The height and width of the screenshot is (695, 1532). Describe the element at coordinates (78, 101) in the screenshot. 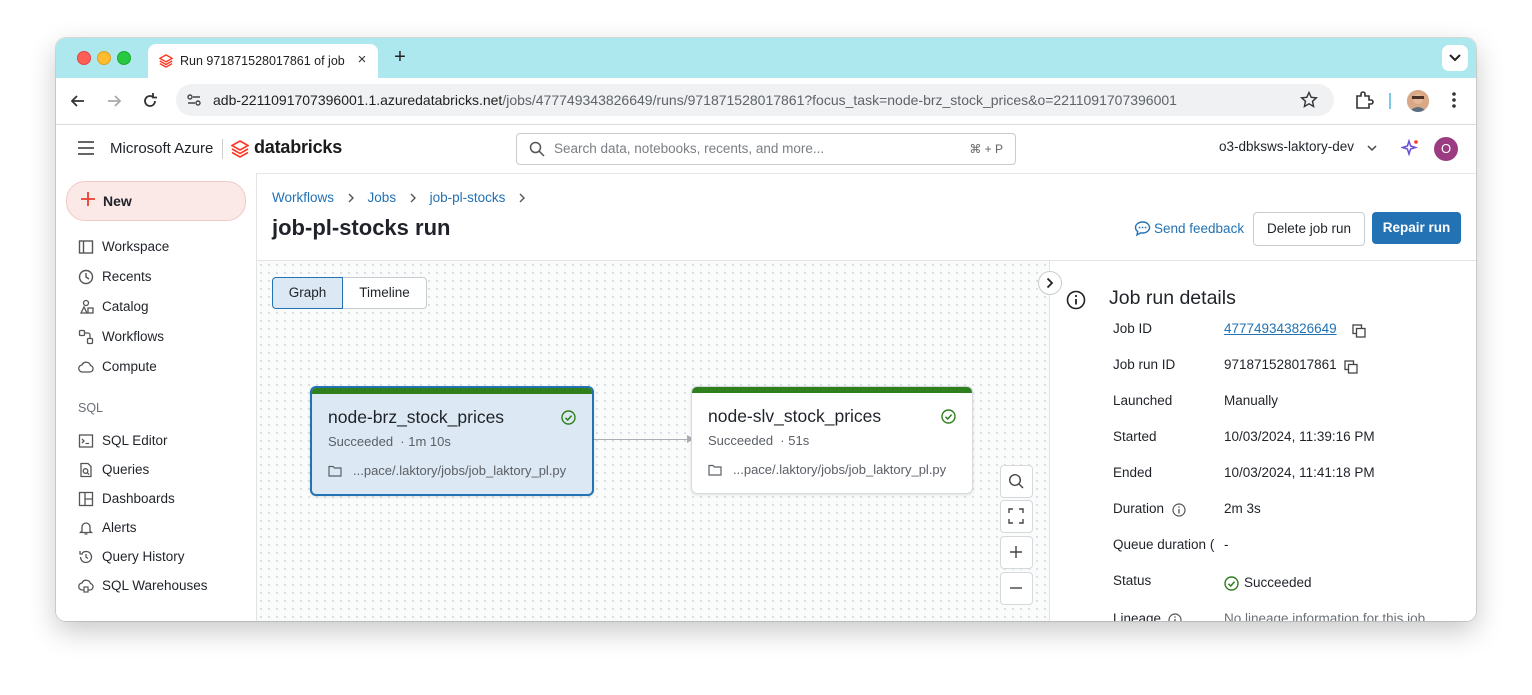

I see `back-arrow-icon` at that location.